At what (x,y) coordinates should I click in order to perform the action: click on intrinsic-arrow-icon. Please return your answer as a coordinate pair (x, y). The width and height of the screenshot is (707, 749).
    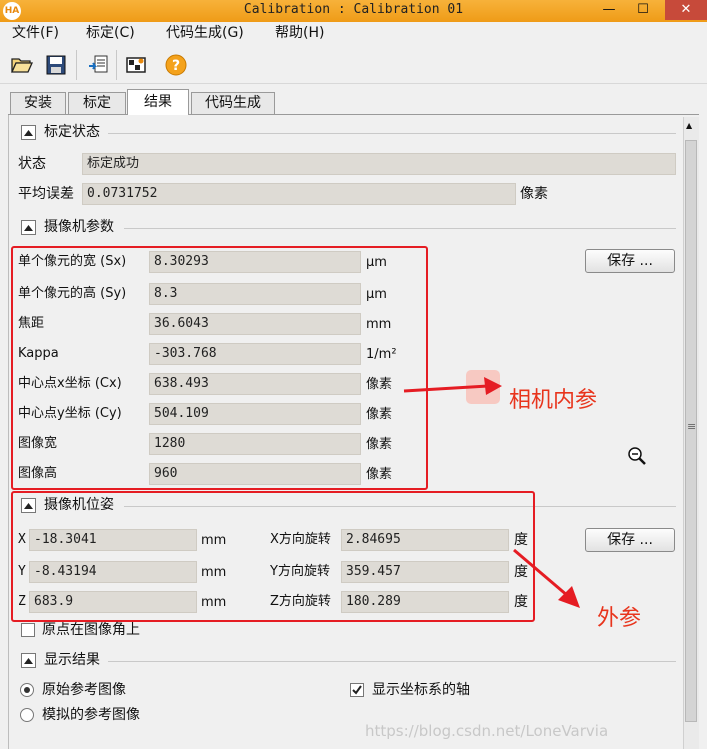
    Looking at the image, I should click on (452, 386).